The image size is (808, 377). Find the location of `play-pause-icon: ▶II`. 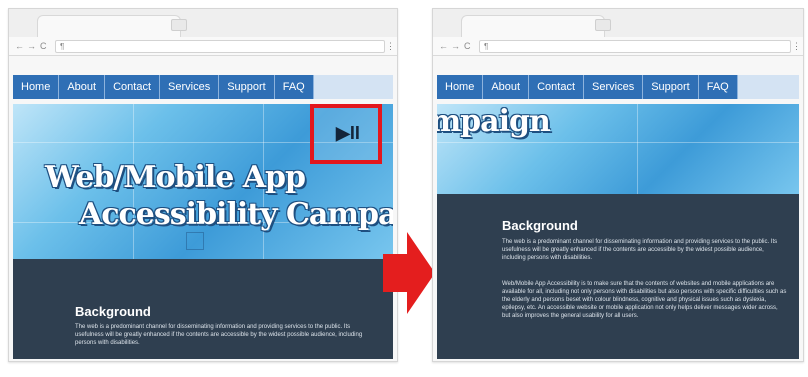

play-pause-icon: ▶II is located at coordinates (348, 133).